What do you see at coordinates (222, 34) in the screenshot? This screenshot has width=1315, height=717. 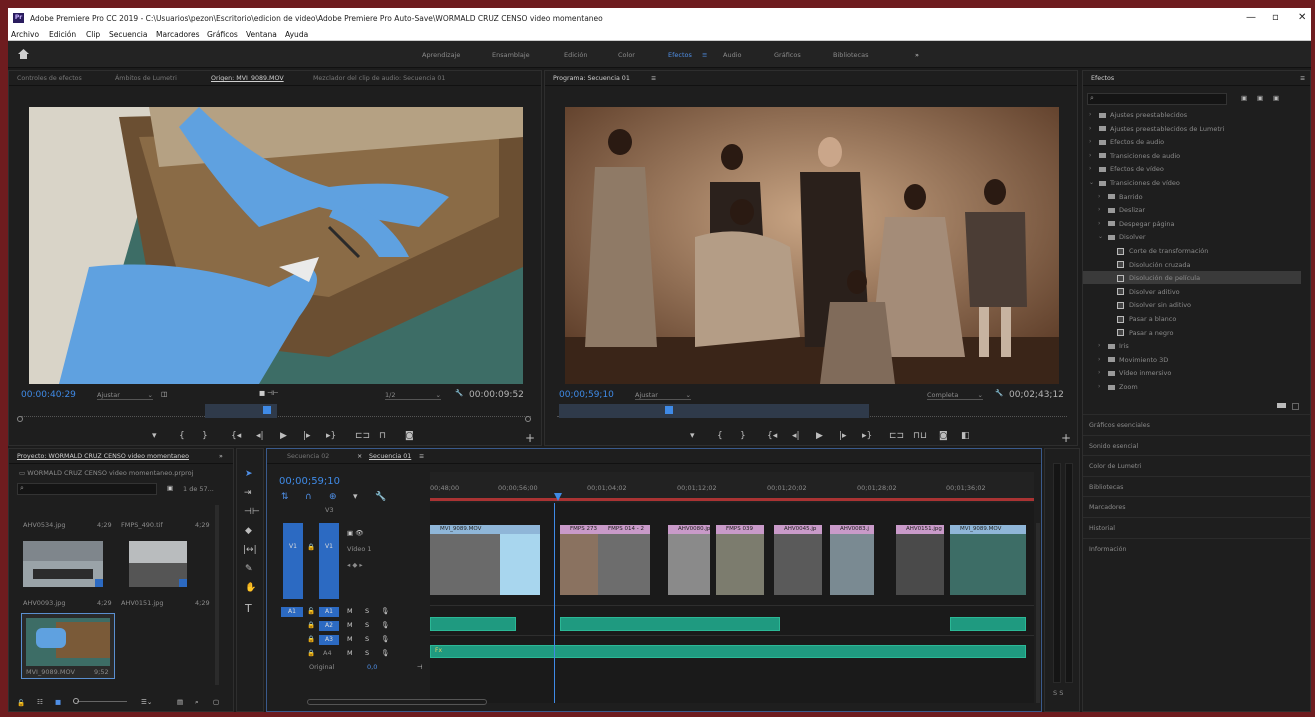 I see `menu-graficos: Gráficos` at bounding box center [222, 34].